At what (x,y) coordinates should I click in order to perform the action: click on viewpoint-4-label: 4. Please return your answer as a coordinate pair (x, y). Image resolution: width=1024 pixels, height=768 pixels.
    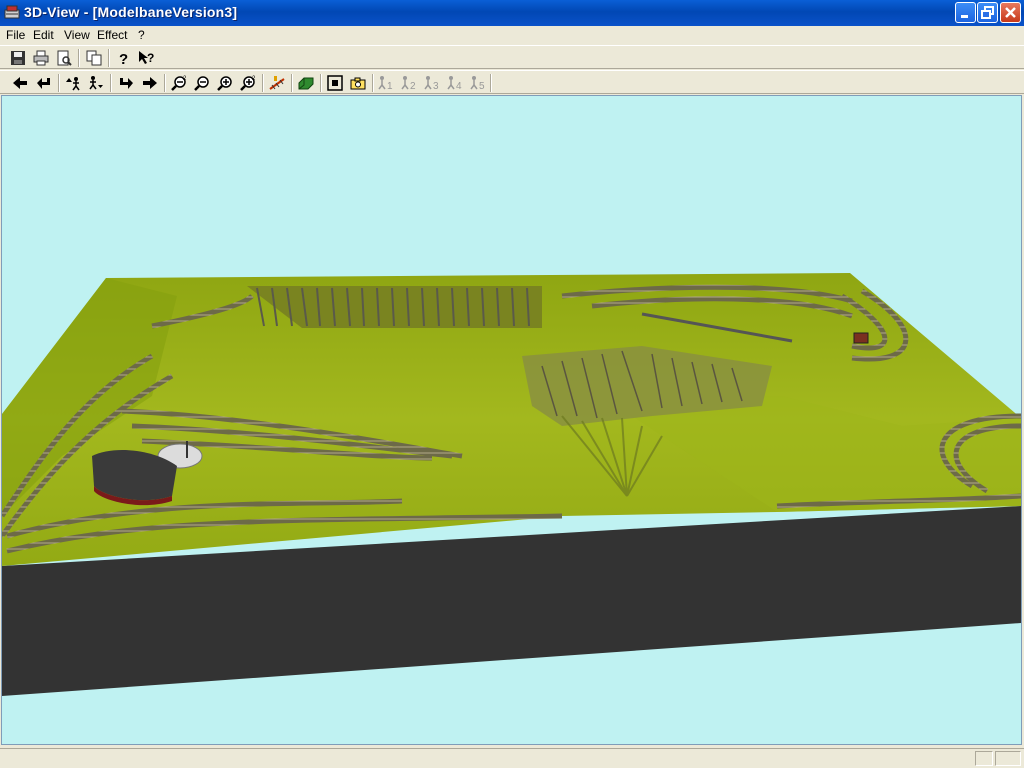
    Looking at the image, I should click on (459, 86).